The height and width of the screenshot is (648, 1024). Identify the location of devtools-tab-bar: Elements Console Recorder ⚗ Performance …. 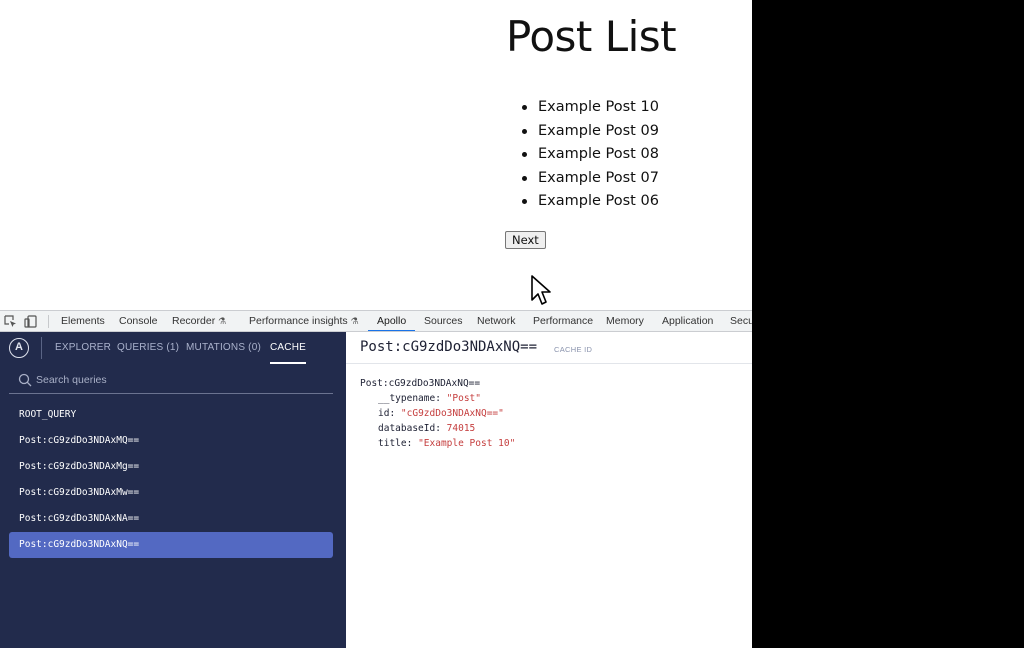
(376, 321).